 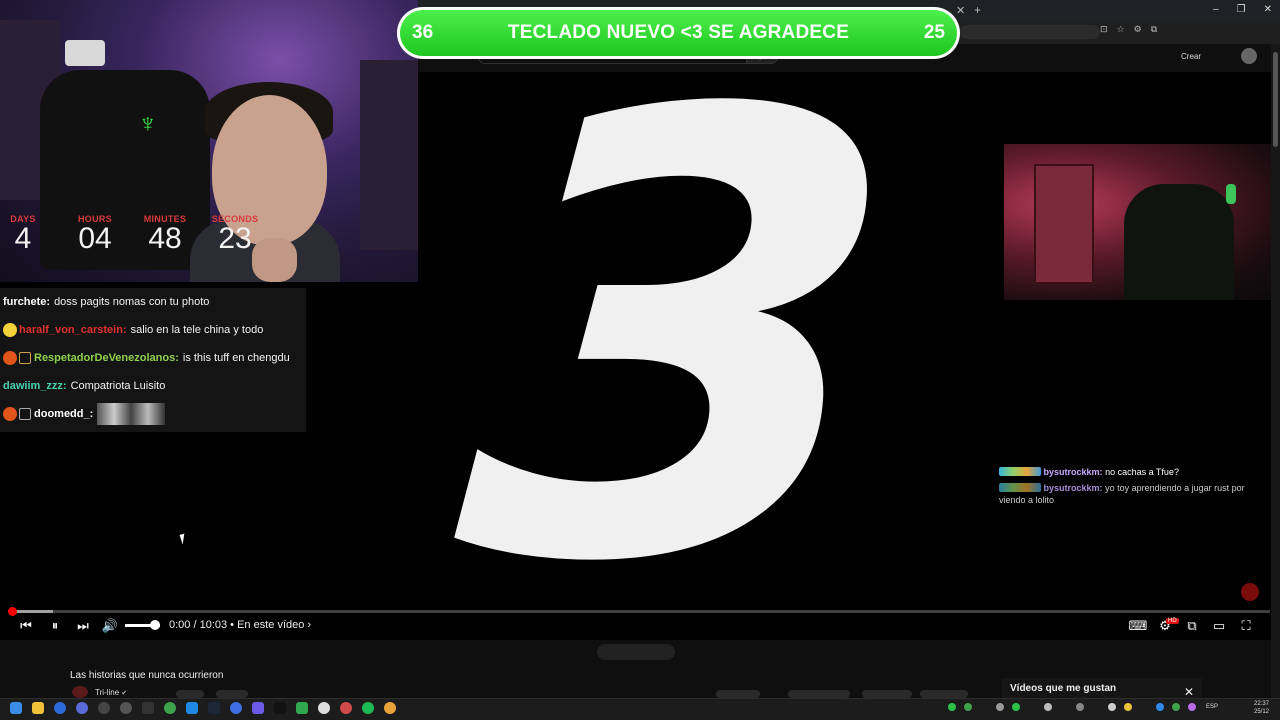 I want to click on emote-images, so click(x=131, y=414).